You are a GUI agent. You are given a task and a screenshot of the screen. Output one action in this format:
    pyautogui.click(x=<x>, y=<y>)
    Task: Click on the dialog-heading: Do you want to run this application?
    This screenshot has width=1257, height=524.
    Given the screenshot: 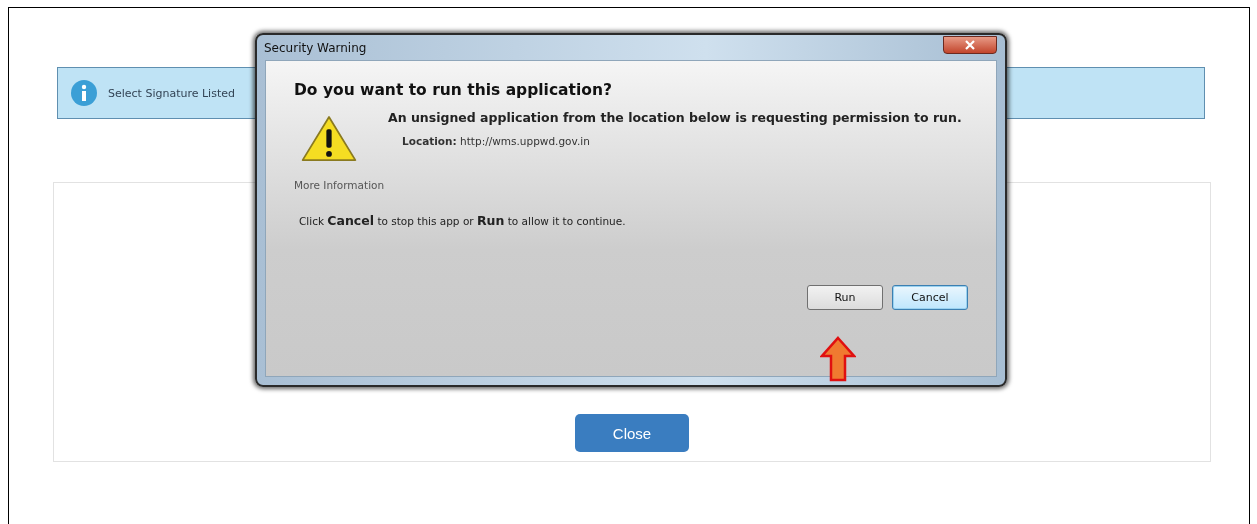 What is the action you would take?
    pyautogui.click(x=453, y=90)
    